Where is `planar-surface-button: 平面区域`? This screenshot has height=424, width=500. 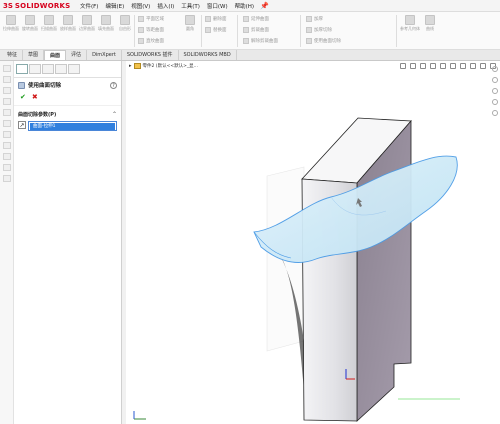 planar-surface-button: 平面区域 is located at coordinates (151, 19).